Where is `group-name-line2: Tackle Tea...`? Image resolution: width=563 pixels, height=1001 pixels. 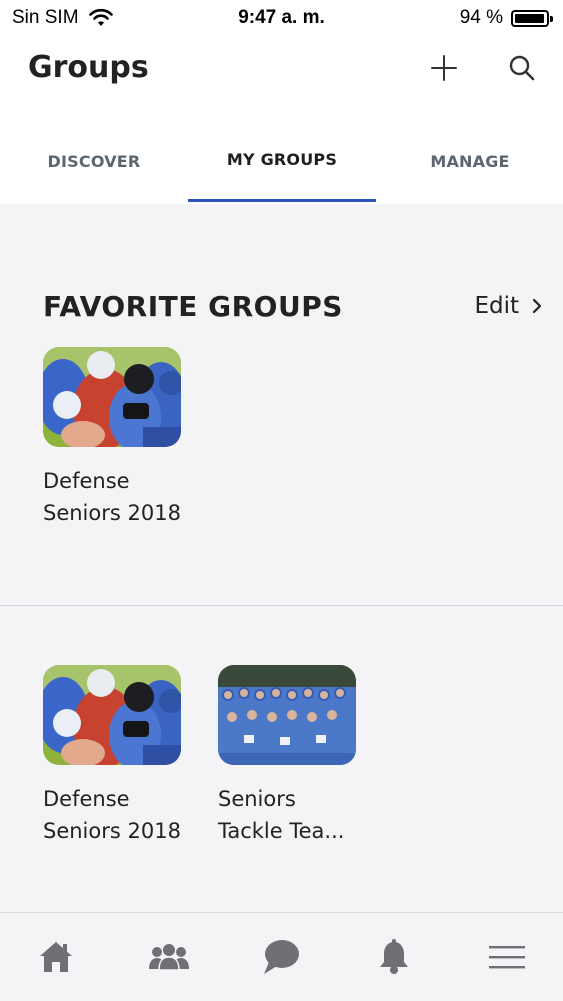 group-name-line2: Tackle Tea... is located at coordinates (281, 831).